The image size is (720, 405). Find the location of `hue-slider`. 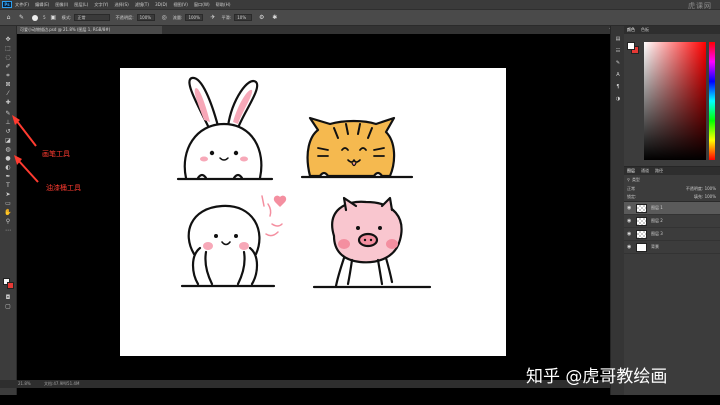

hue-slider is located at coordinates (712, 101).